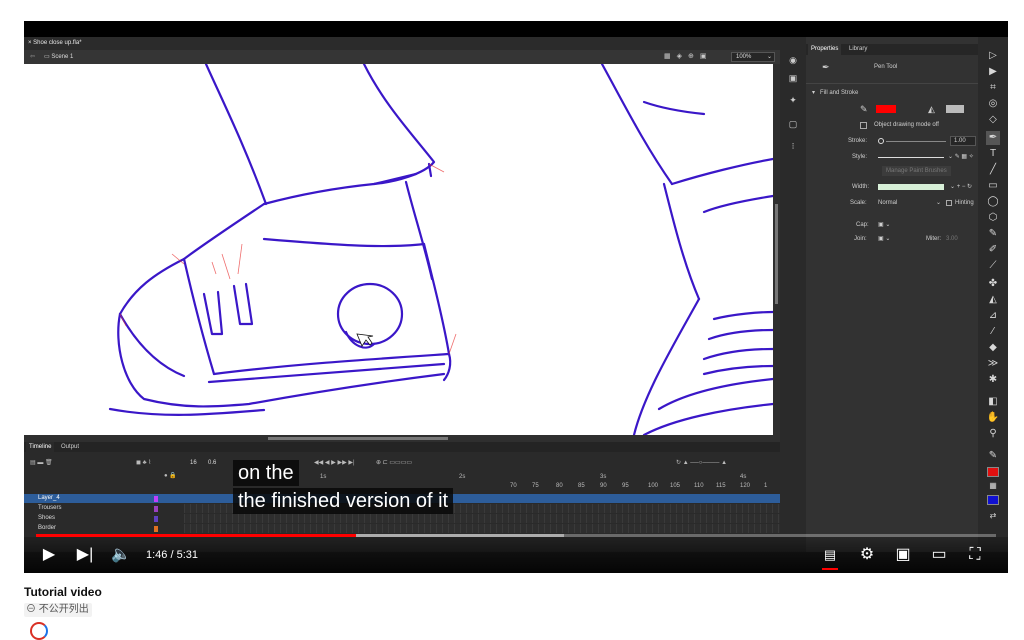  I want to click on fill-bucket-icon: ▦, so click(993, 486).